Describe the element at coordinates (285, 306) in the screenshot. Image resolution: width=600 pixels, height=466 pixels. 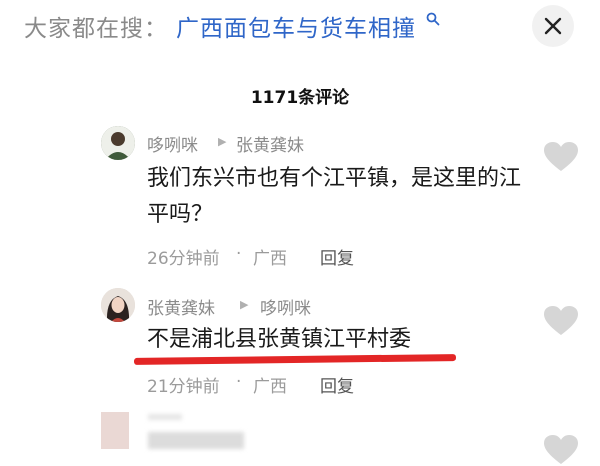
I see `reply-to-user: 哆咧咪` at that location.